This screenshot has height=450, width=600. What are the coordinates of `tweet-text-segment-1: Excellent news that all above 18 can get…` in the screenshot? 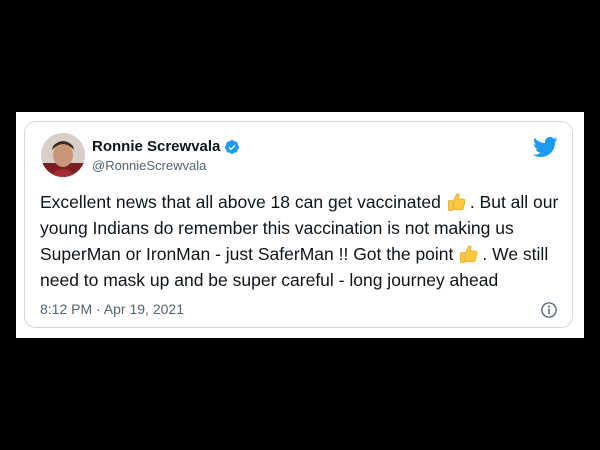 It's located at (240, 202).